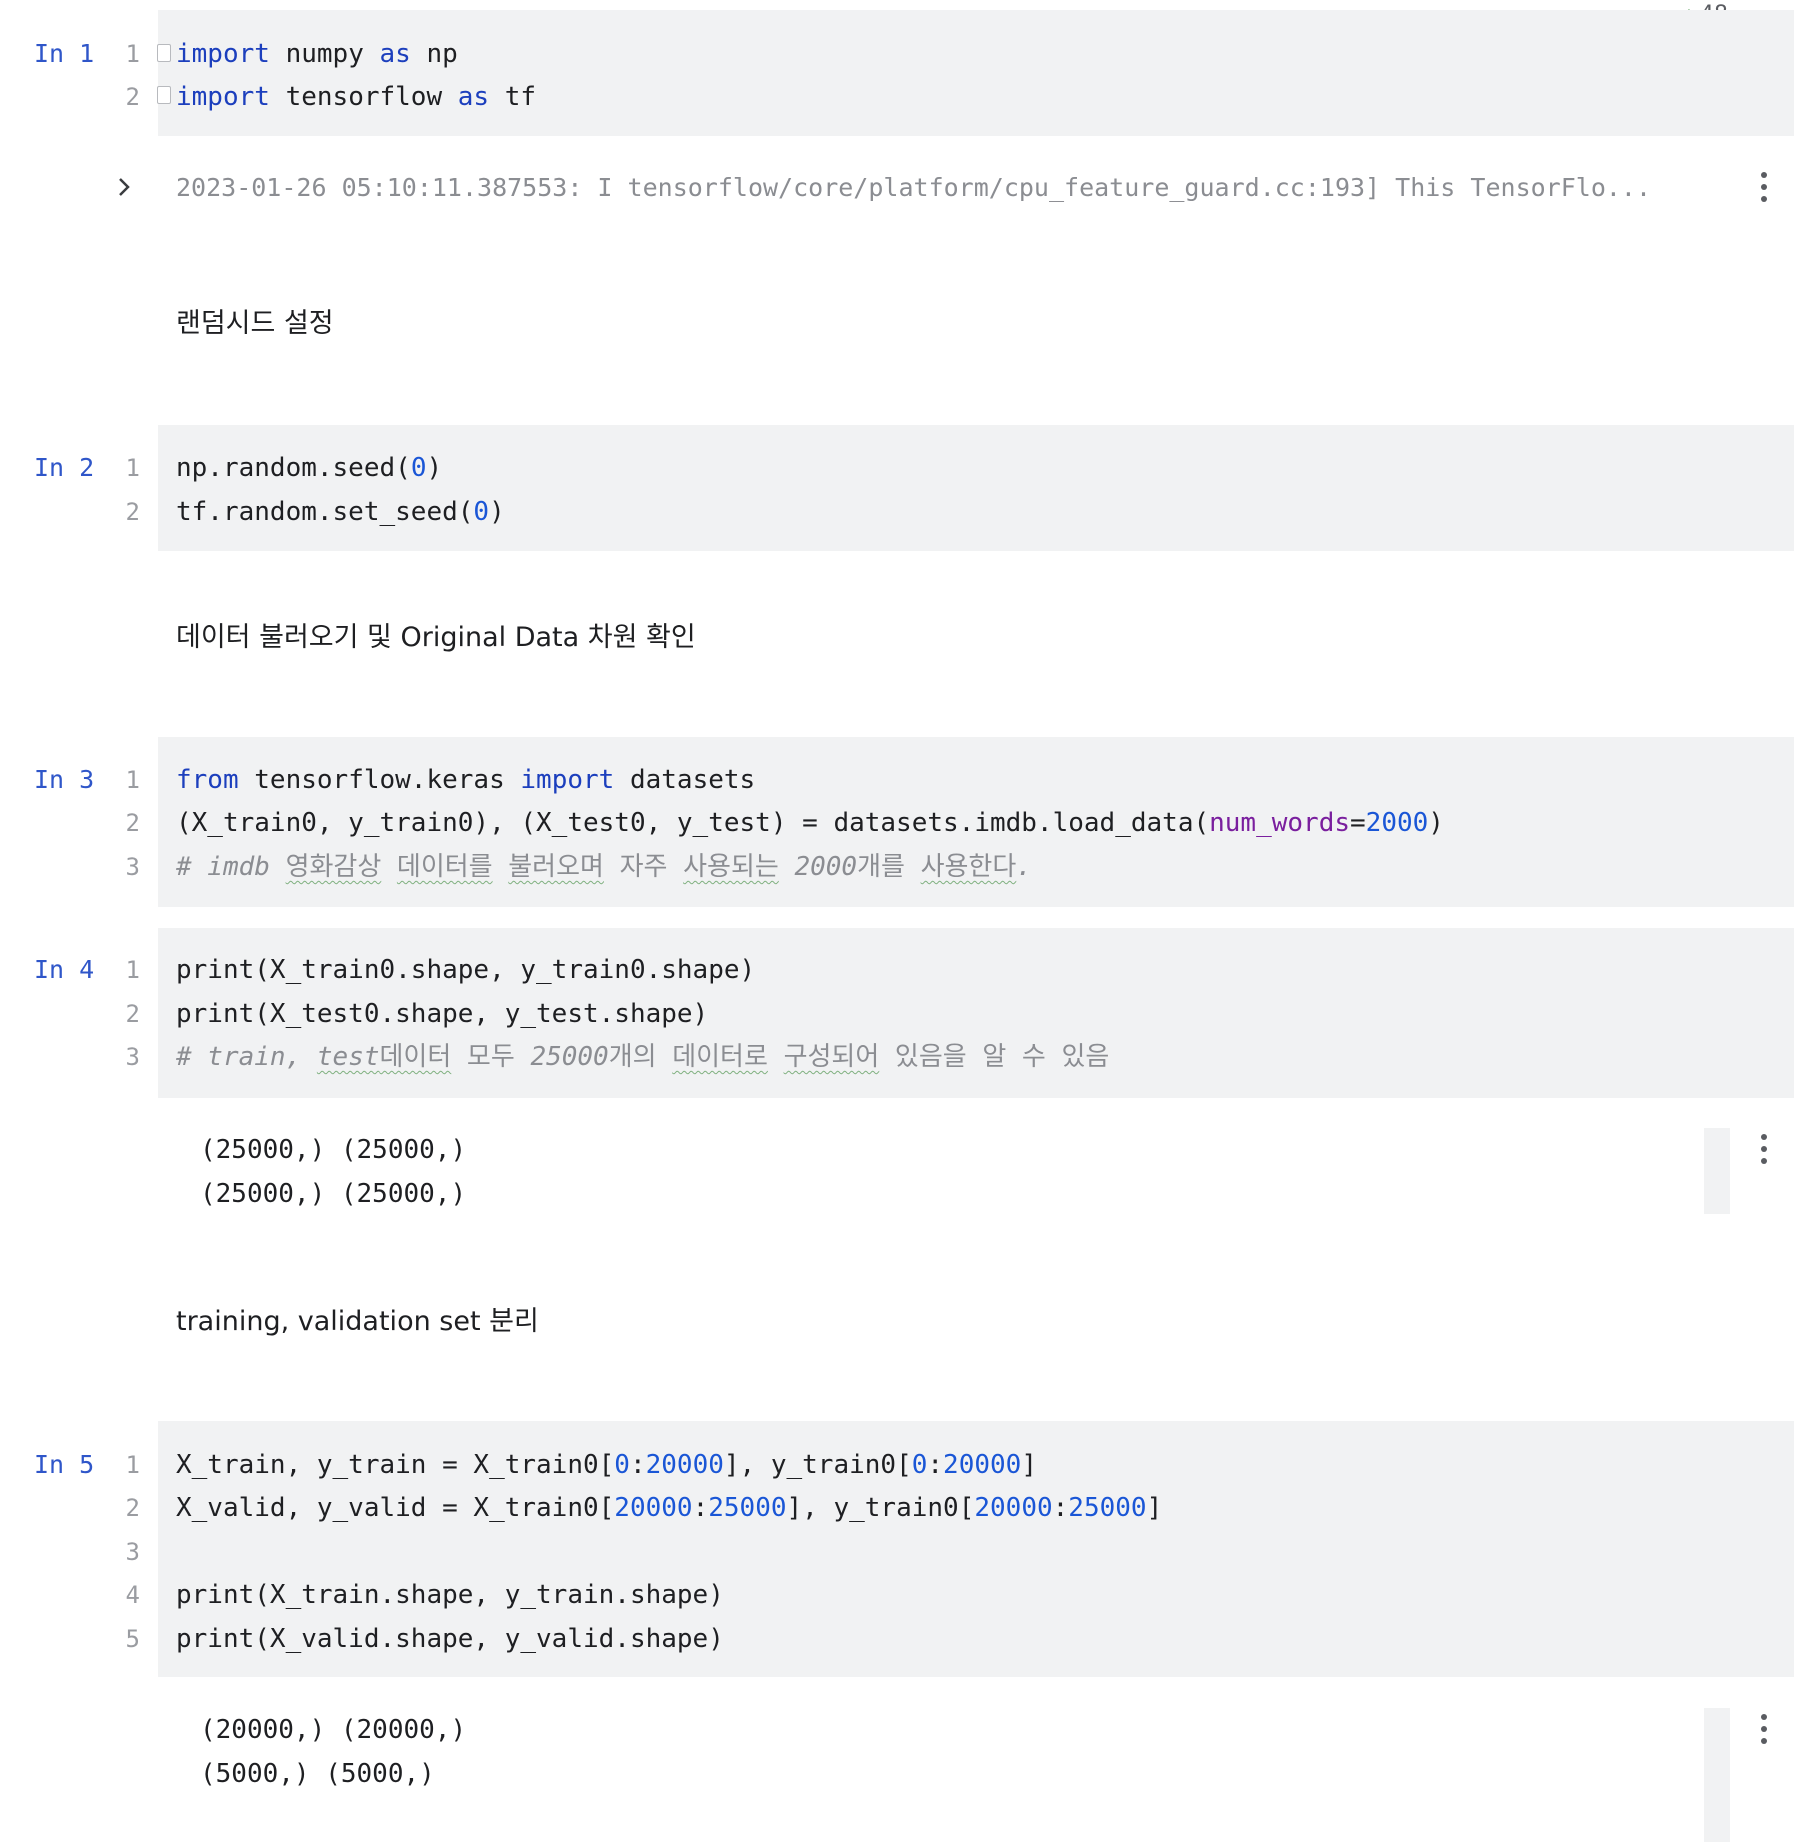 The image size is (1810, 1842). Describe the element at coordinates (64, 969) in the screenshot. I see `cell-prompt: In 4` at that location.